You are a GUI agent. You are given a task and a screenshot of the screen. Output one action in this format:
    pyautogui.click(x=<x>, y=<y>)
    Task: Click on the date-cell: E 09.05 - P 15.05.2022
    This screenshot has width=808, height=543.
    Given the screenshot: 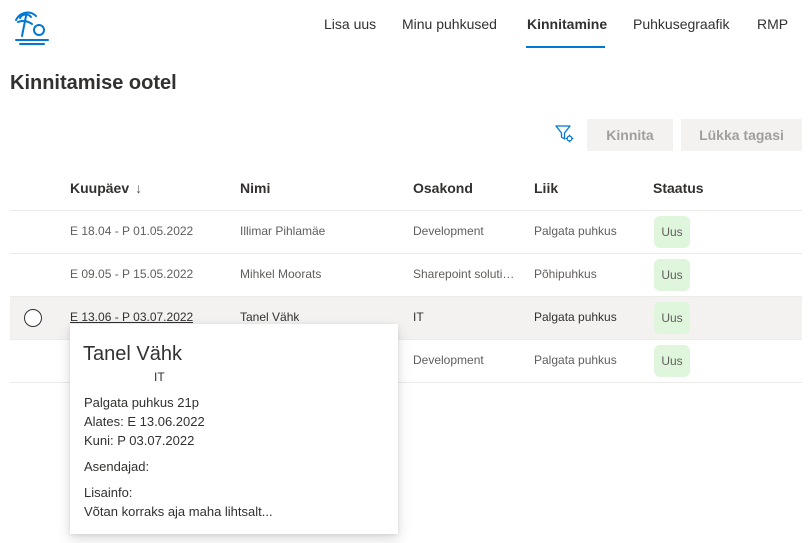 What is the action you would take?
    pyautogui.click(x=132, y=274)
    